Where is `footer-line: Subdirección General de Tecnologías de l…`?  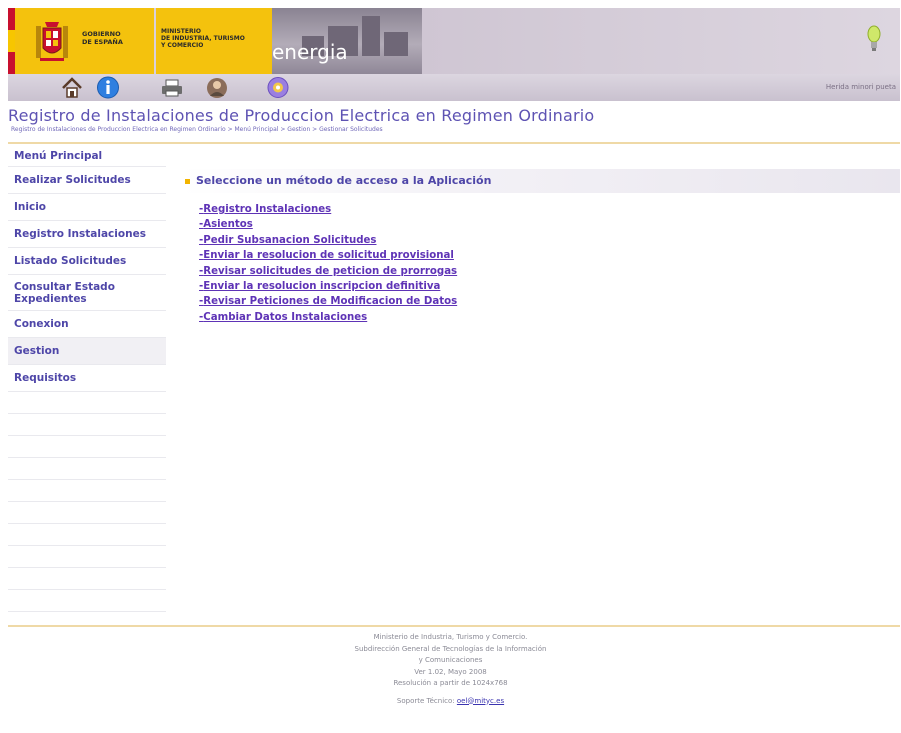
footer-line: Subdirección General de Tecnologías de l… is located at coordinates (450, 648).